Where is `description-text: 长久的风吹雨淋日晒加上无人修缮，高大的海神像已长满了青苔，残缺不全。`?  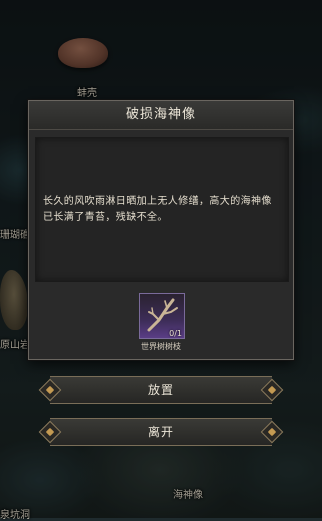 description-text: 长久的风吹雨淋日晒加上无人修缮，高大的海神像已长满了青苔，残缺不全。 is located at coordinates (157, 209).